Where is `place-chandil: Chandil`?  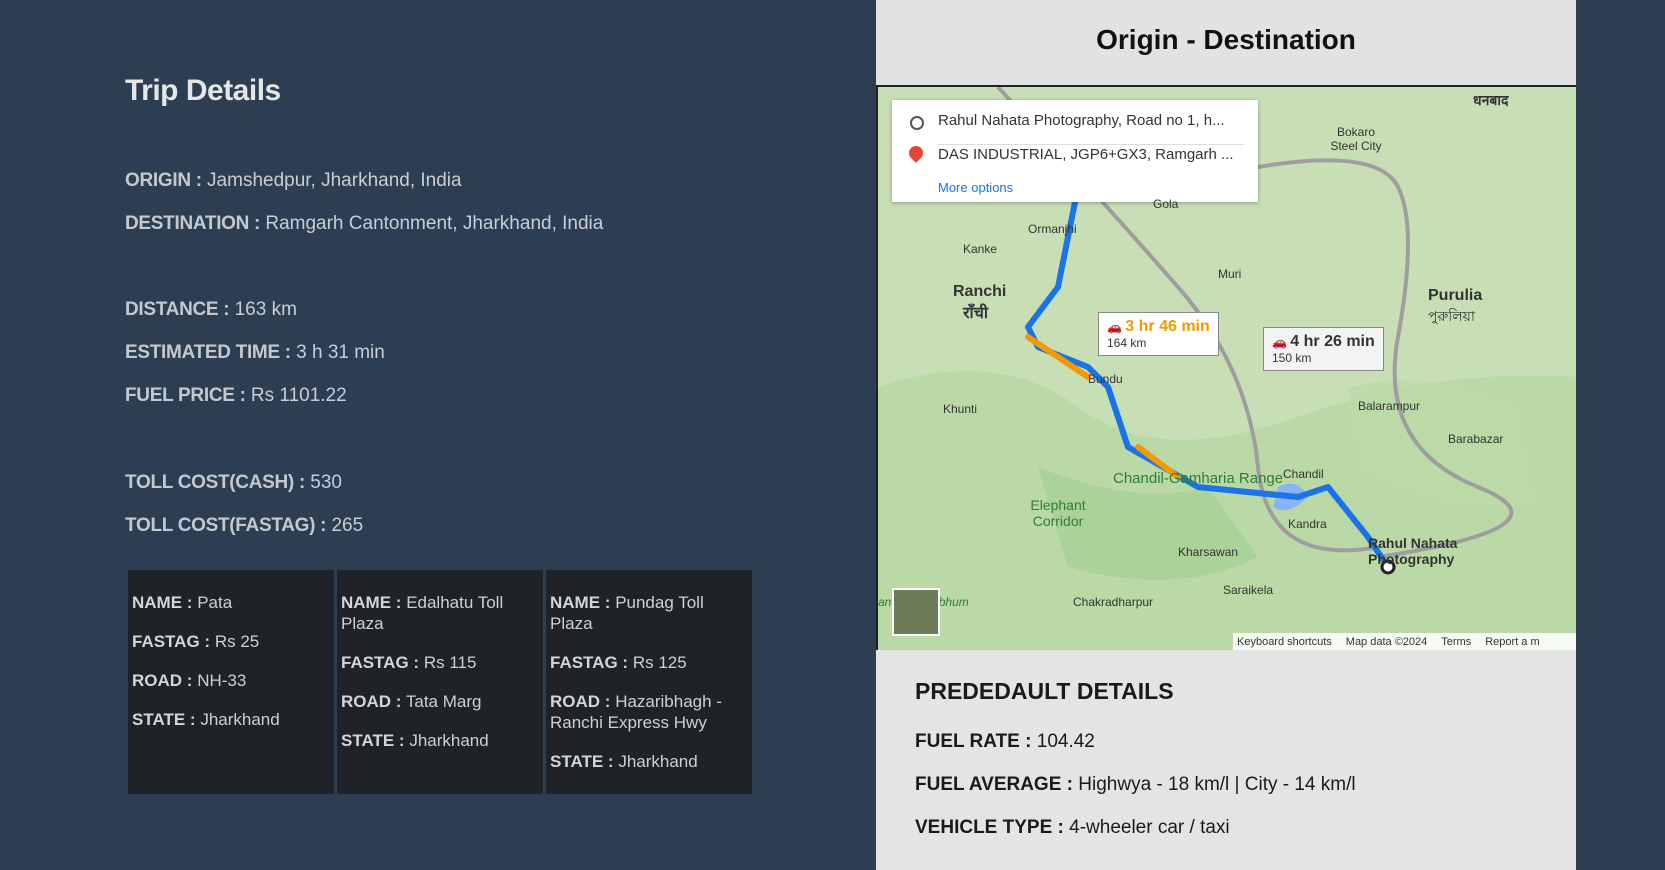 place-chandil: Chandil is located at coordinates (1303, 474).